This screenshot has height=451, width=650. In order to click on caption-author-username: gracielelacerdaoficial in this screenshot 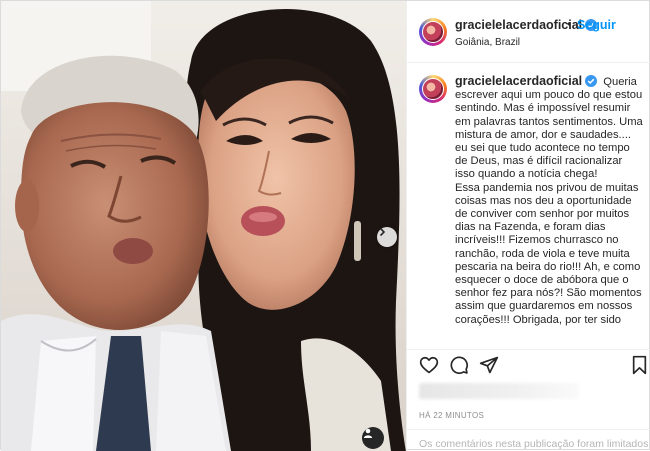, I will do `click(526, 81)`.